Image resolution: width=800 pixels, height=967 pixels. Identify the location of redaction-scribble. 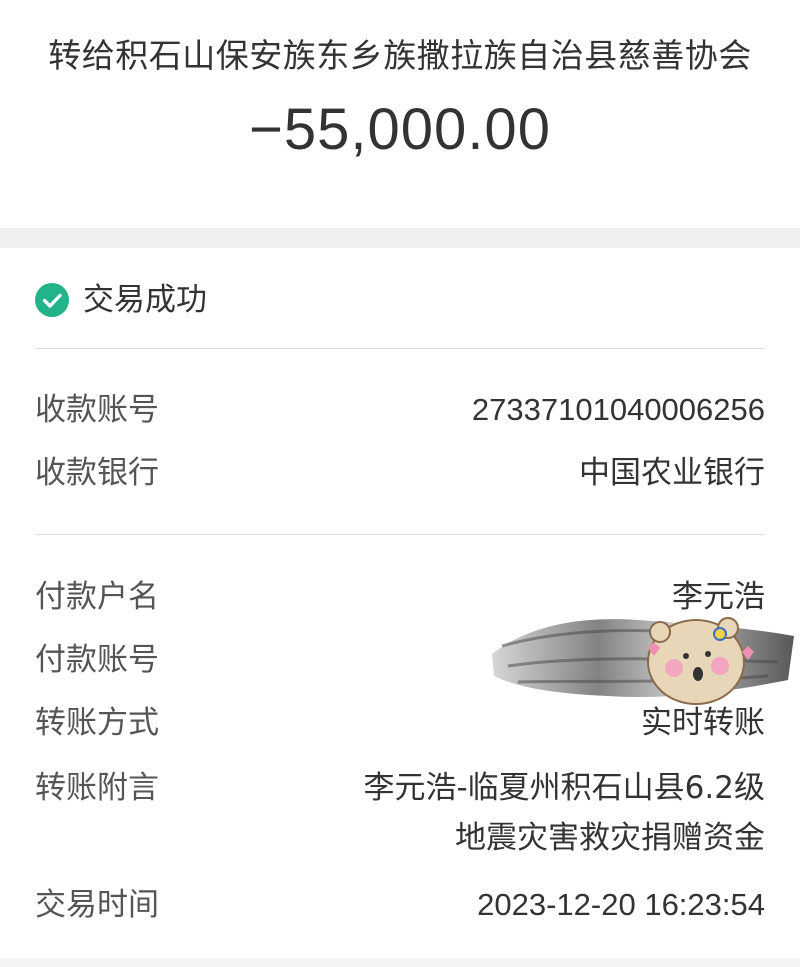
(643, 661).